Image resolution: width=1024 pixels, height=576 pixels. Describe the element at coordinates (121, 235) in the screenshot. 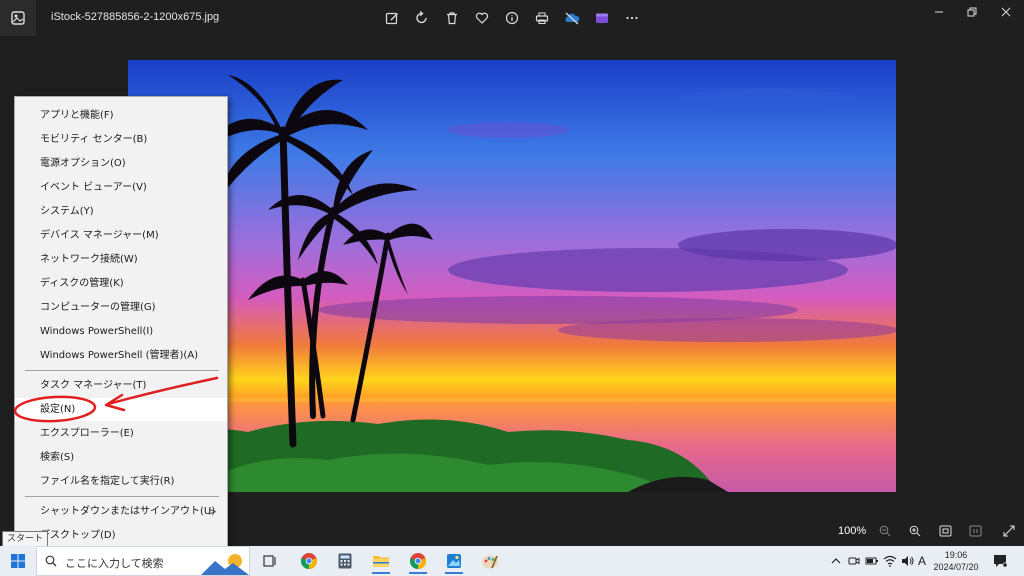

I see `menu-item-device-manager: デバイス マネージャー(M)` at that location.